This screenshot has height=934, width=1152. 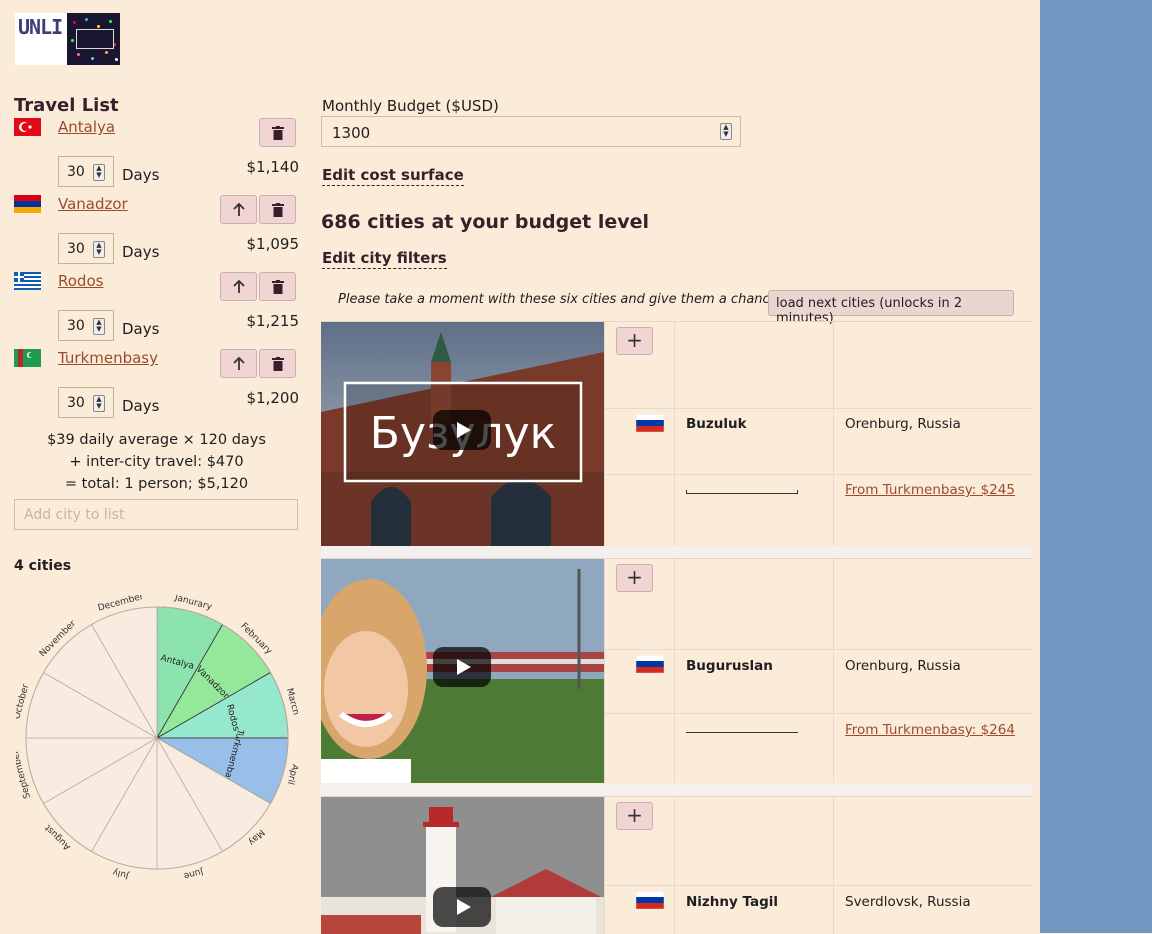 I want to click on entry-price: $1,200, so click(x=273, y=398).